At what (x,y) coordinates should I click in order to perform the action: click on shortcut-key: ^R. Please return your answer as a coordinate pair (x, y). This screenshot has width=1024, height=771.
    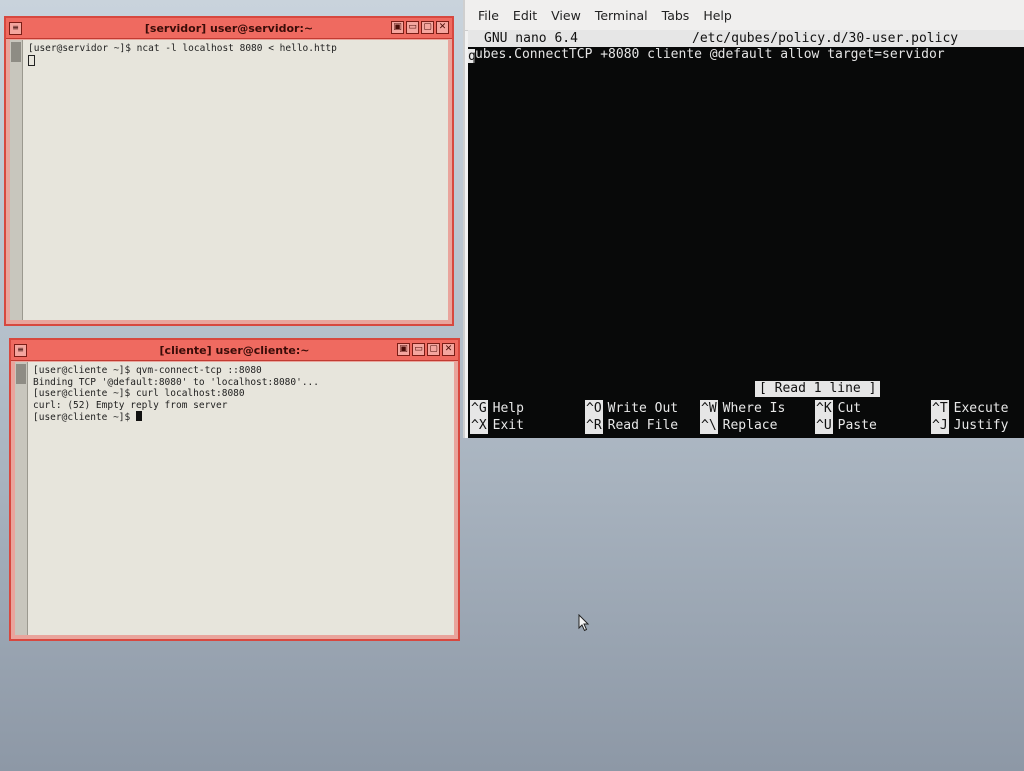
    Looking at the image, I should click on (594, 425).